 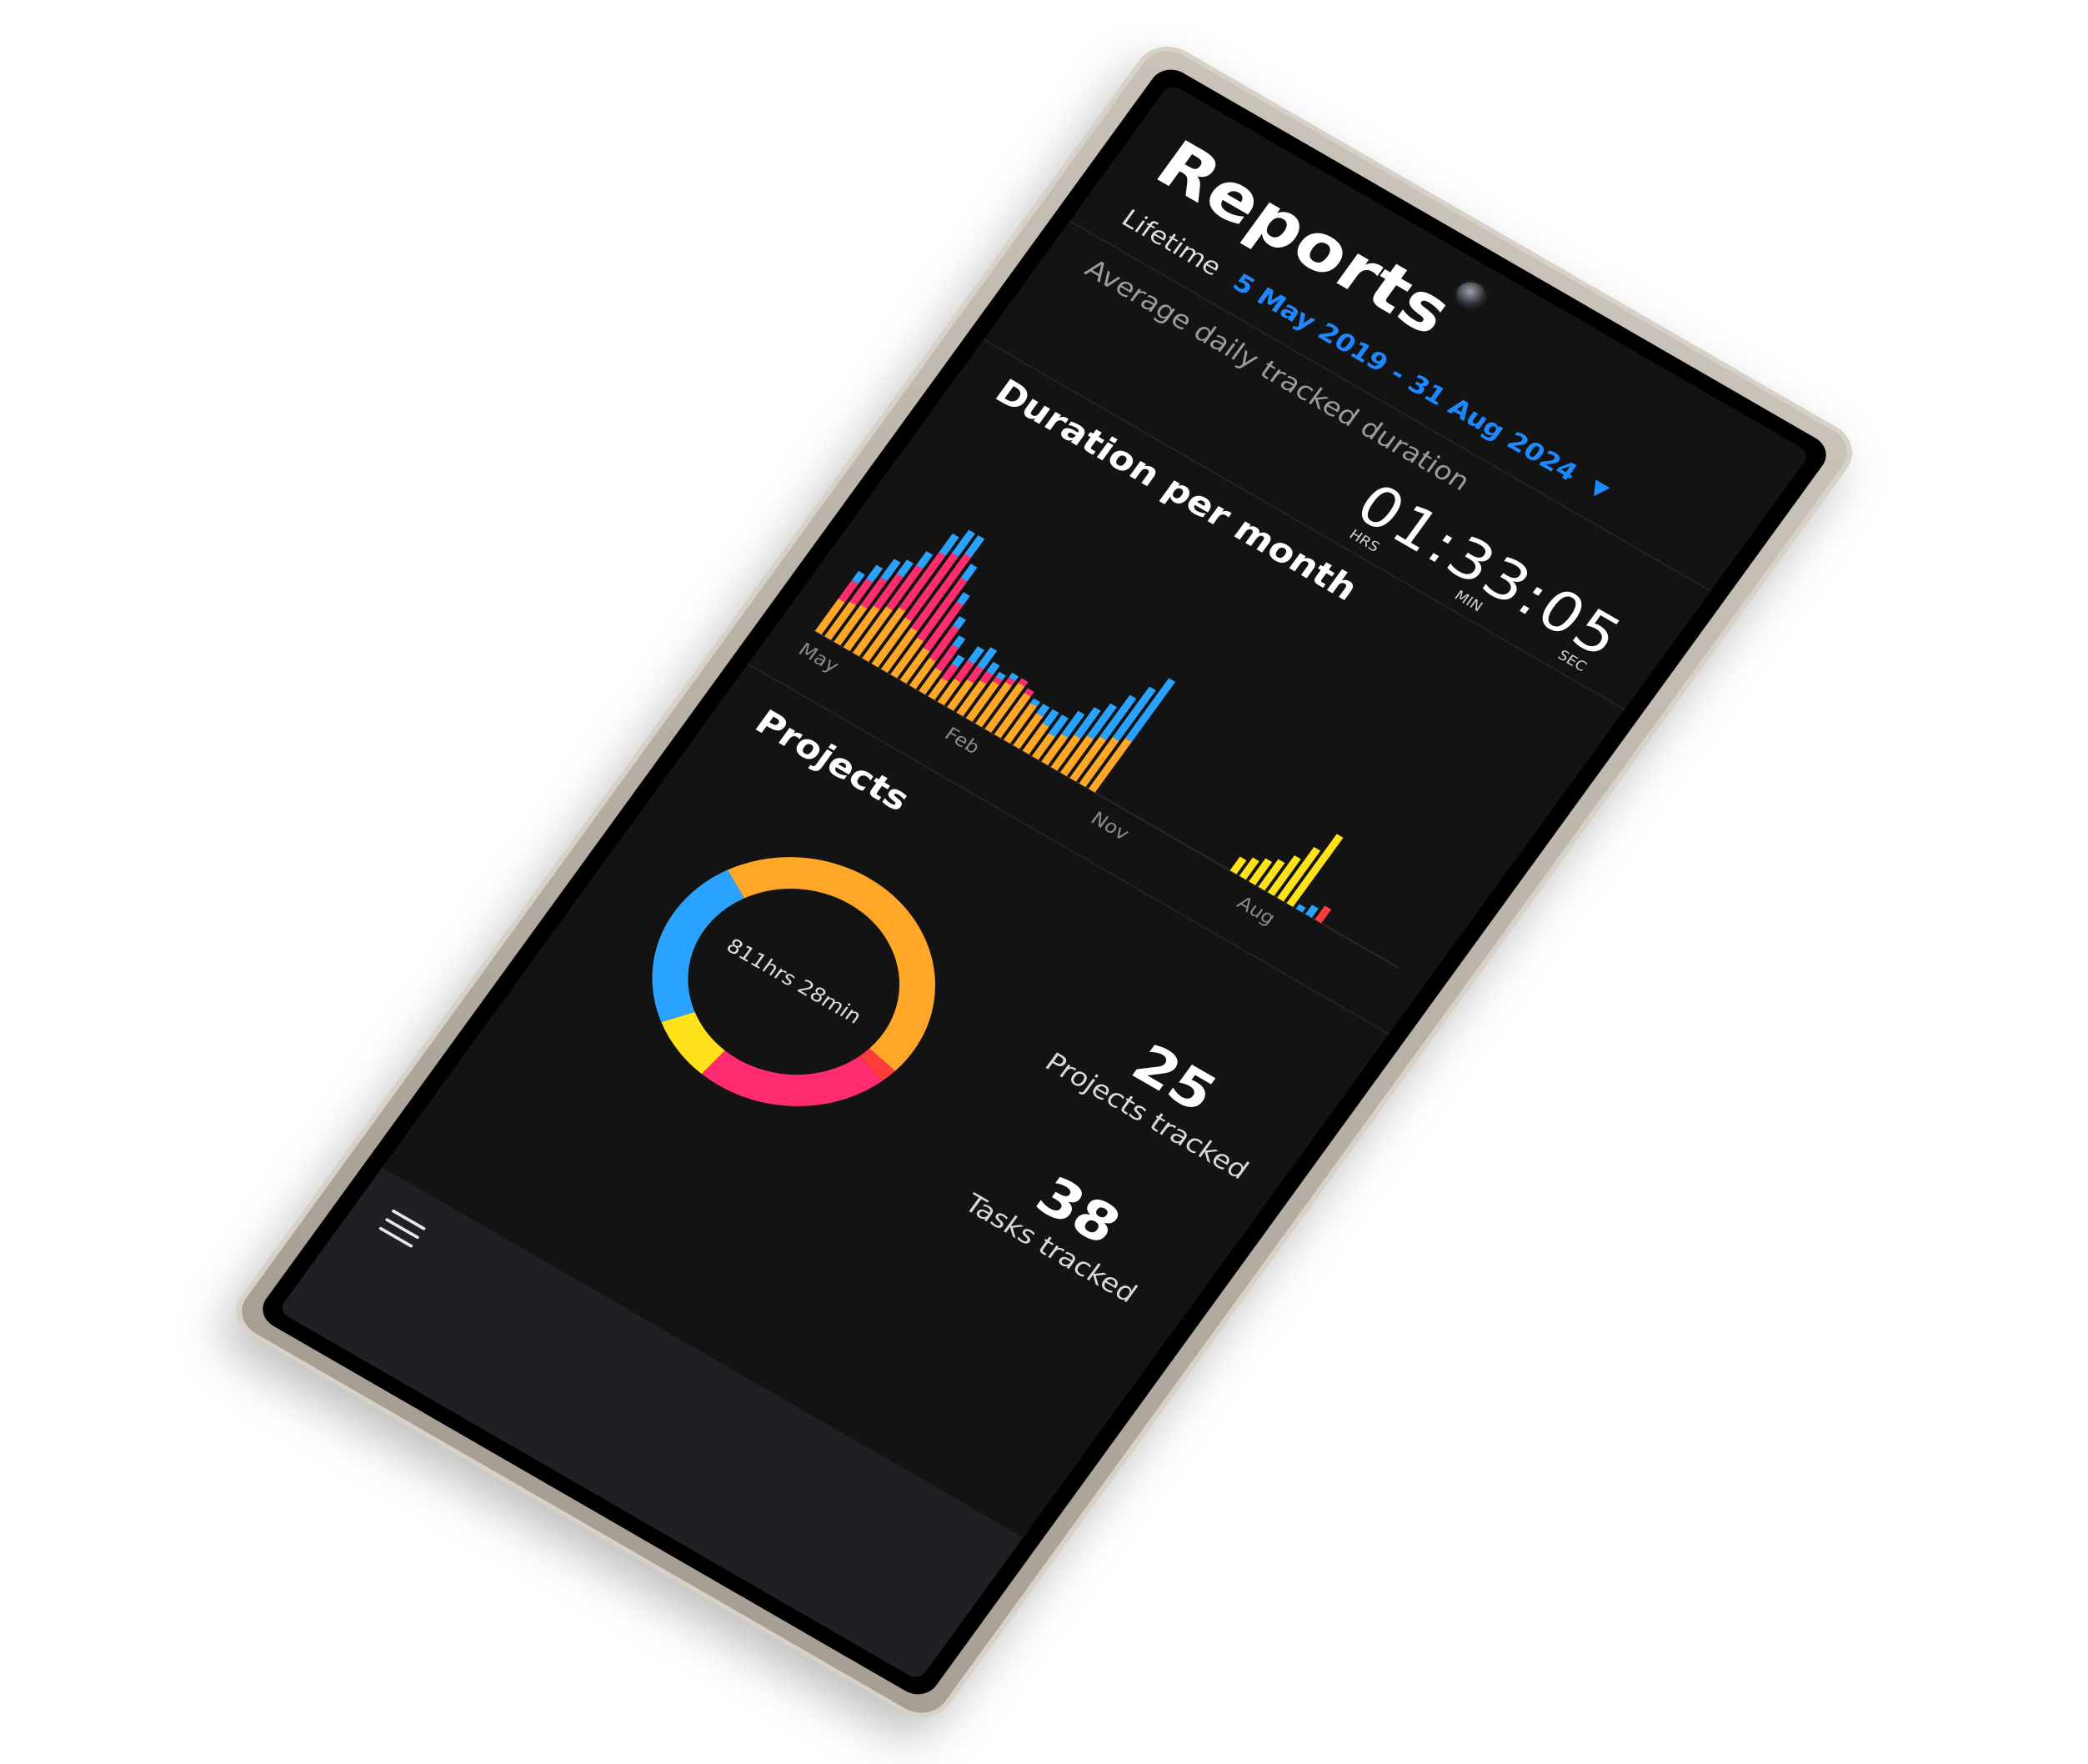 I want to click on x-tick-label: Nov, so click(x=1109, y=827).